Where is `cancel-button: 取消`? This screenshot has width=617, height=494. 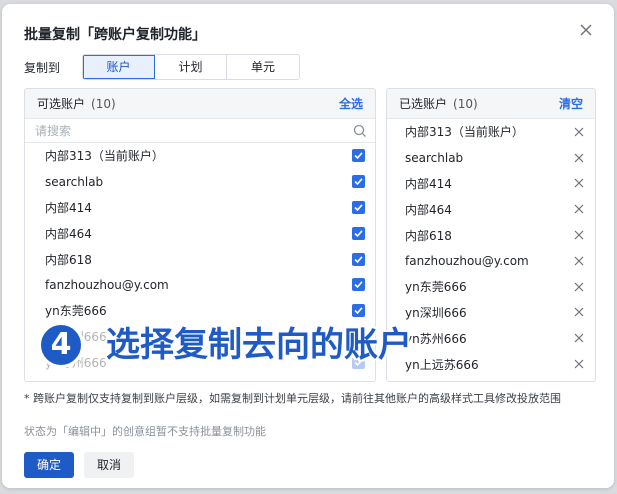 cancel-button: 取消 is located at coordinates (109, 465).